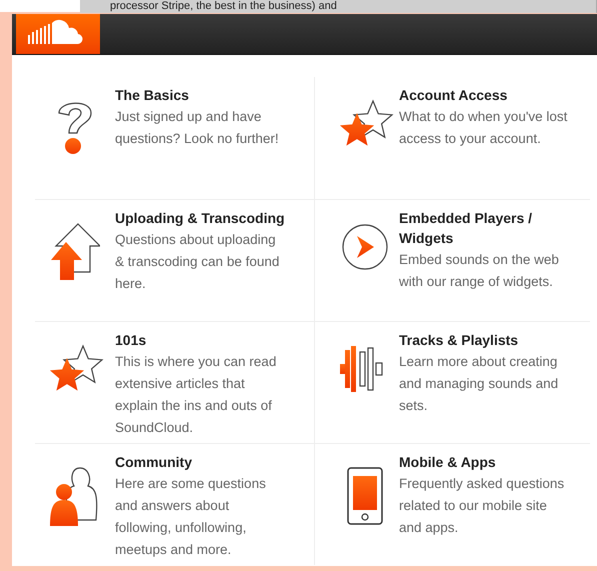 The image size is (597, 571). What do you see at coordinates (191, 517) in the screenshot?
I see `topic-description: Here are some questions and answers about following, unfollowing, meetups and more.` at bounding box center [191, 517].